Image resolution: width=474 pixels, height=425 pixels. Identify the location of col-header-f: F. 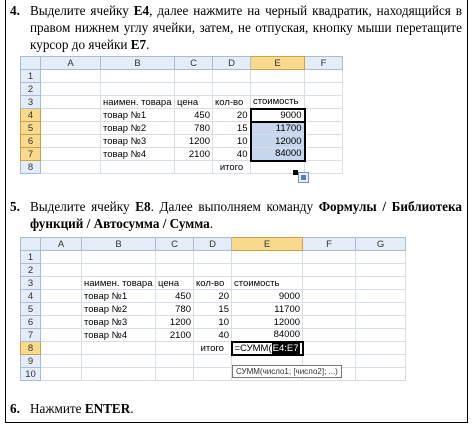
(329, 244).